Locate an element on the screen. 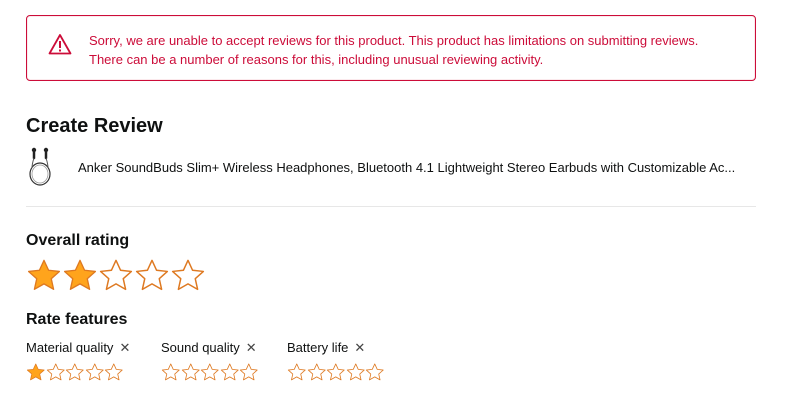 The width and height of the screenshot is (790, 417). overall-star-5-empty-icon is located at coordinates (188, 275).